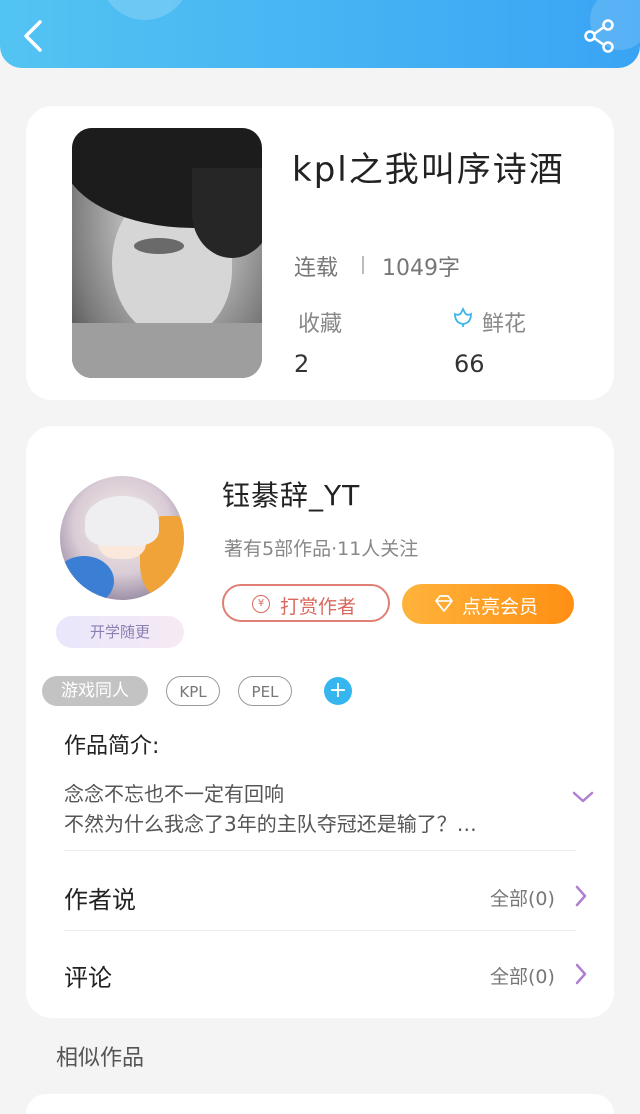 Image resolution: width=640 pixels, height=1114 pixels. Describe the element at coordinates (145, 10) in the screenshot. I see `decor-bubble` at that location.